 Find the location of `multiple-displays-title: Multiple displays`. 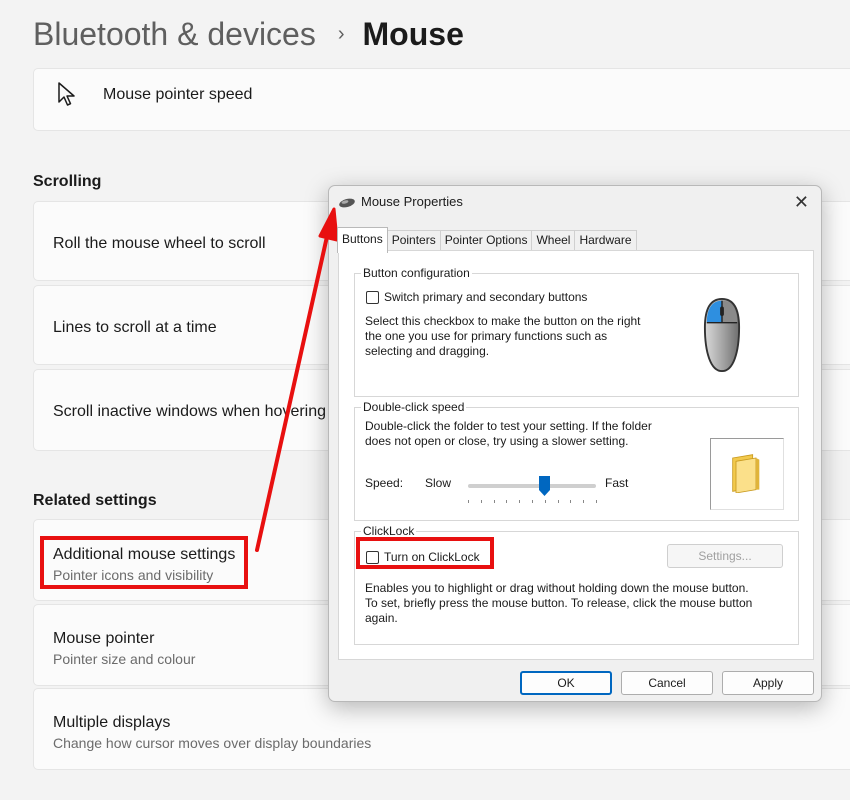

multiple-displays-title: Multiple displays is located at coordinates (112, 722).